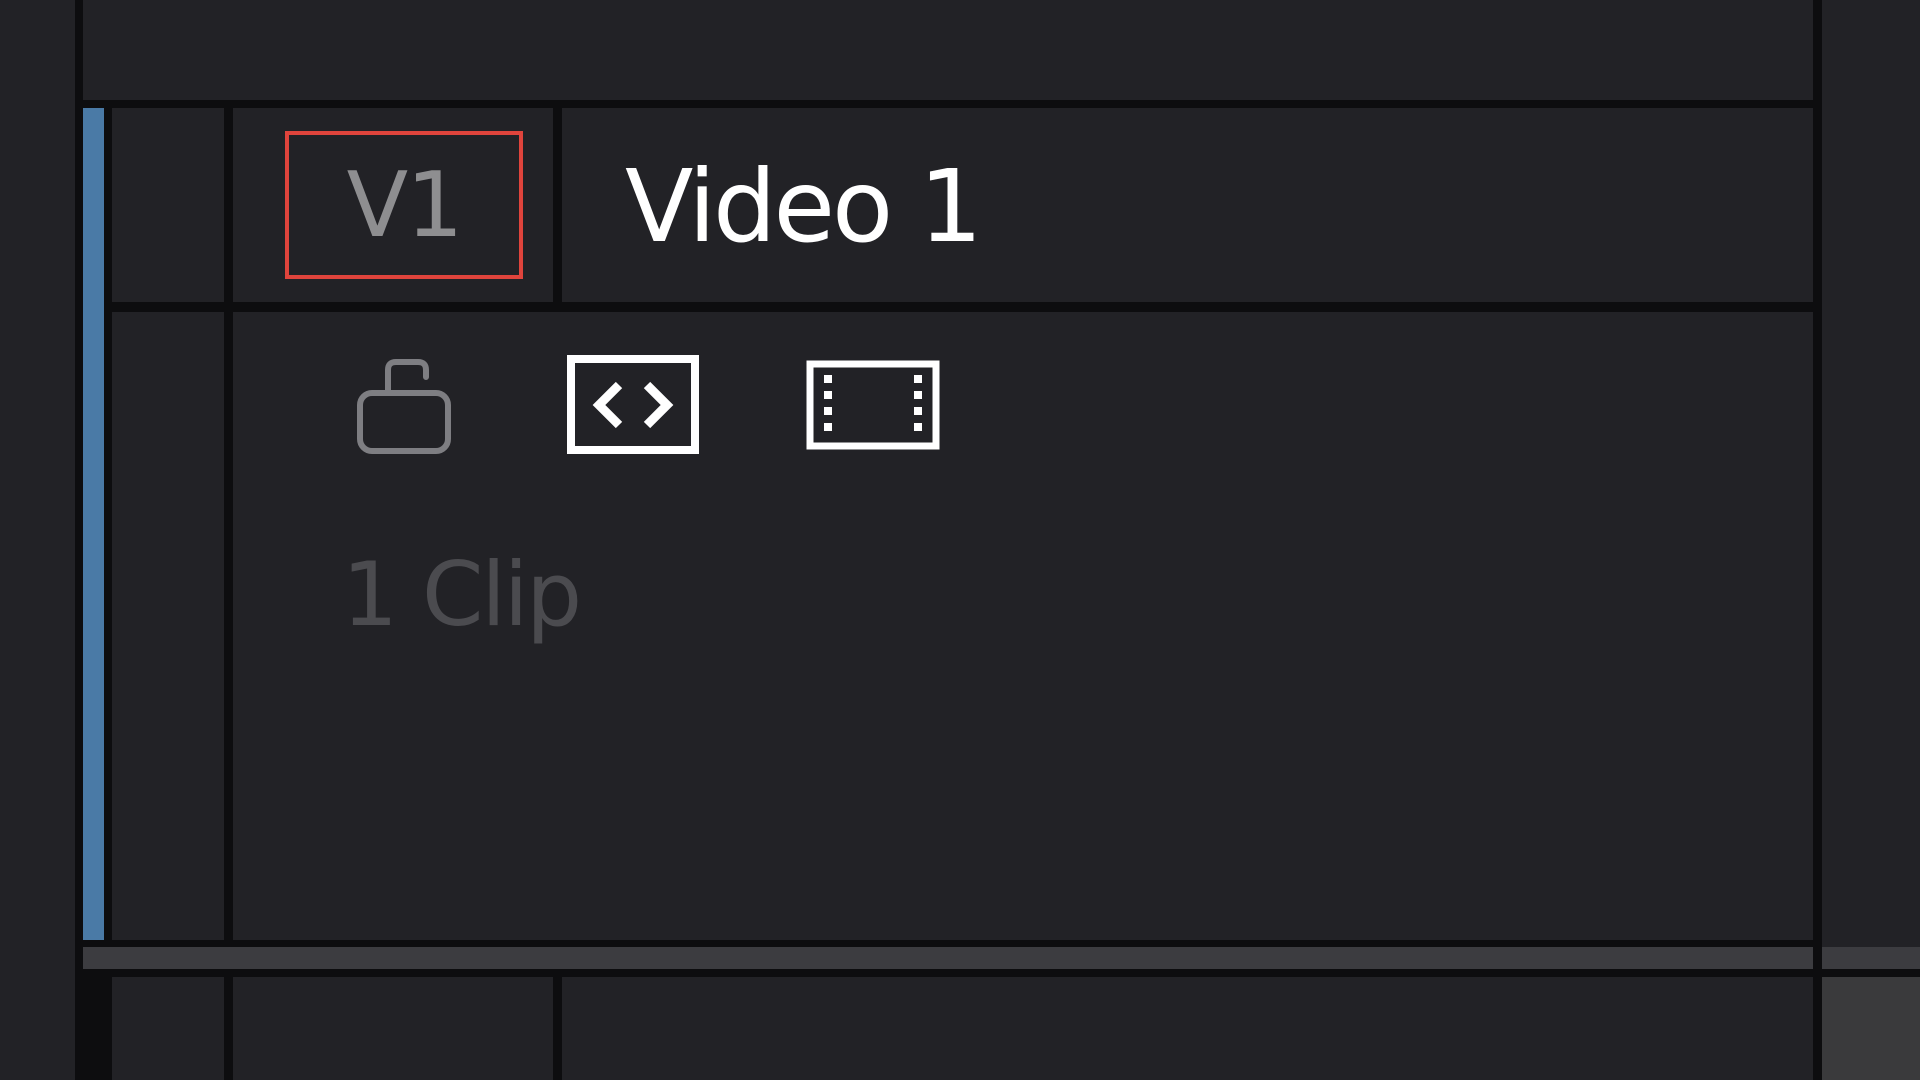 This screenshot has width=1920, height=1080. What do you see at coordinates (1871, 473) in the screenshot?
I see `timeline-track-area-edge` at bounding box center [1871, 473].